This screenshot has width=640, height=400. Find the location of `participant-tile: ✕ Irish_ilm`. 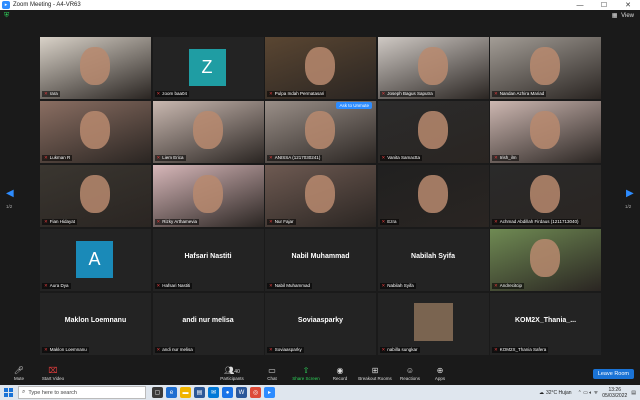

participant-tile: ✕ Irish_ilm is located at coordinates (545, 132).